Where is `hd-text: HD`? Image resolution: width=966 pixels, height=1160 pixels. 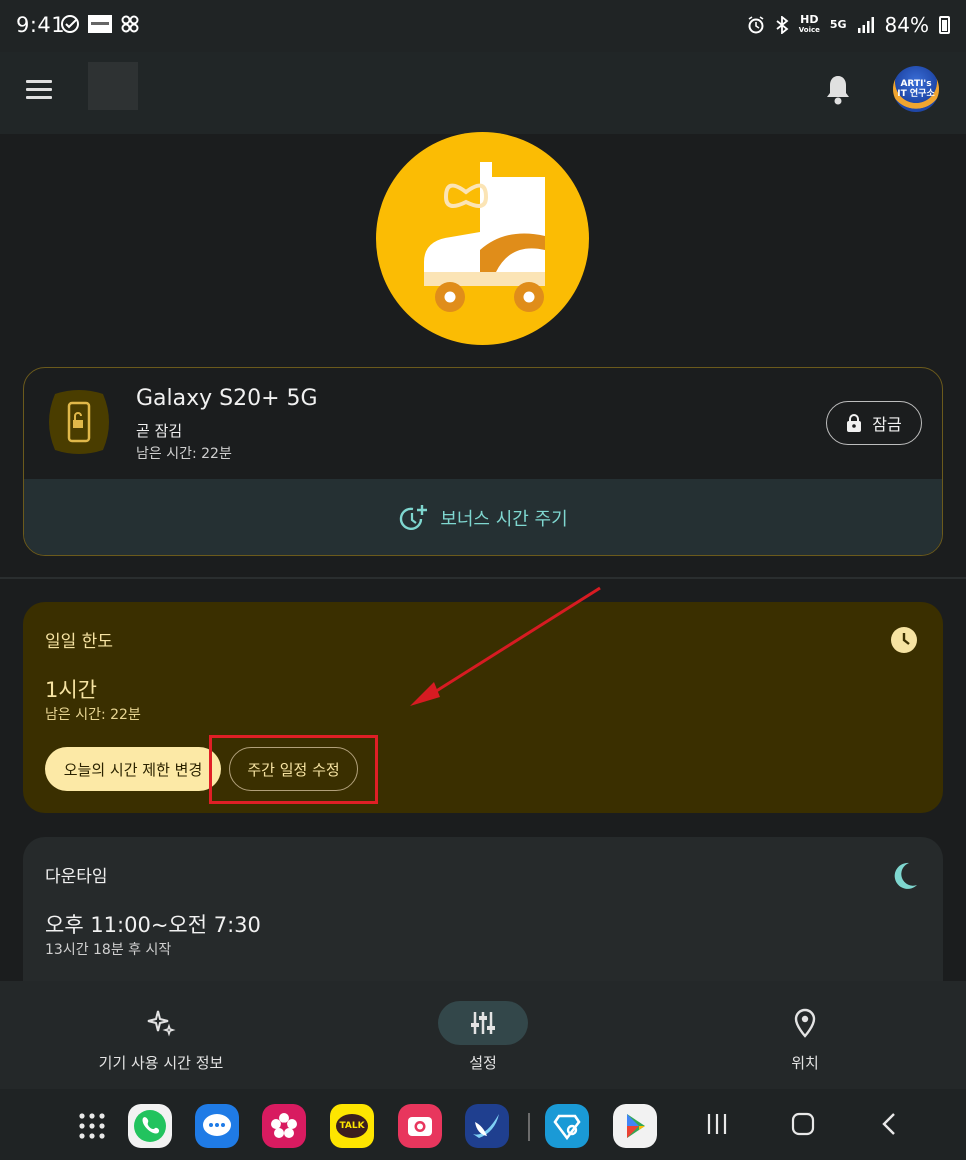
hd-text: HD is located at coordinates (809, 19).